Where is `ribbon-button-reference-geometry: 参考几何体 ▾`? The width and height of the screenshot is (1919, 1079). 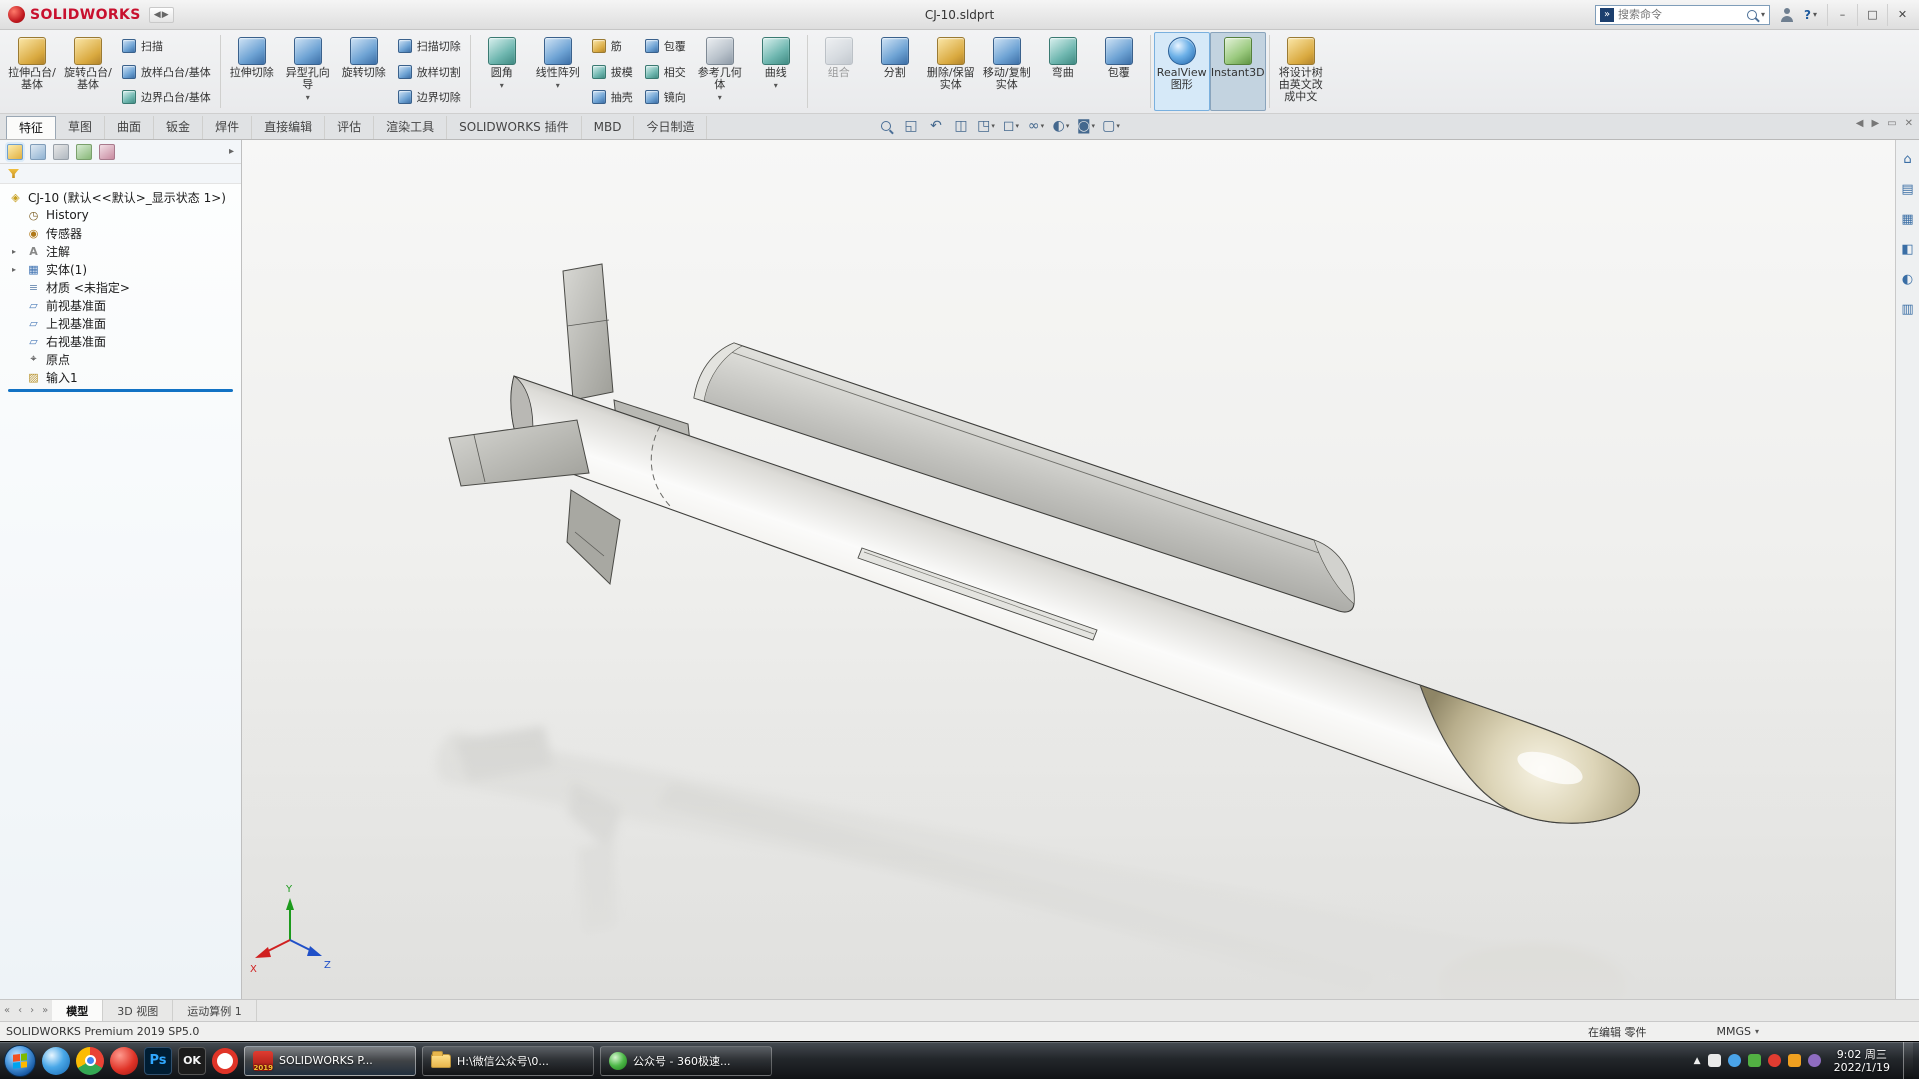
ribbon-button-reference-geometry: 参考几何体 ▾ is located at coordinates (720, 71).